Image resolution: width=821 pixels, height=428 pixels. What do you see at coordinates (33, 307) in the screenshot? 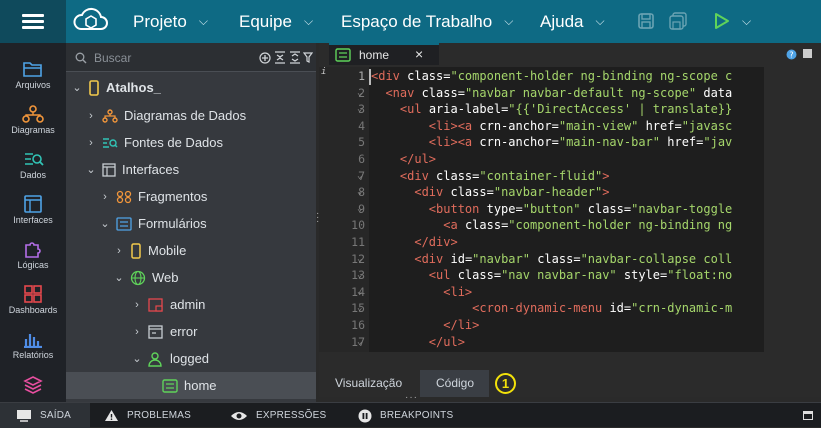
I see `sidebar-item-dashboards: Dashboards` at bounding box center [33, 307].